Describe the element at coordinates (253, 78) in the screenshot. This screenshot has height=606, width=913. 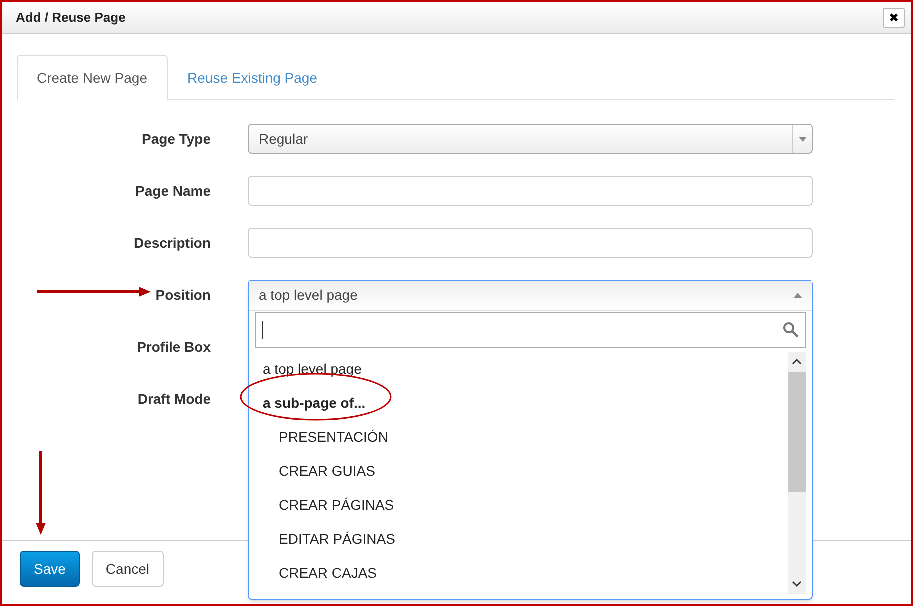
I see `tab: Reuse Existing Page` at that location.